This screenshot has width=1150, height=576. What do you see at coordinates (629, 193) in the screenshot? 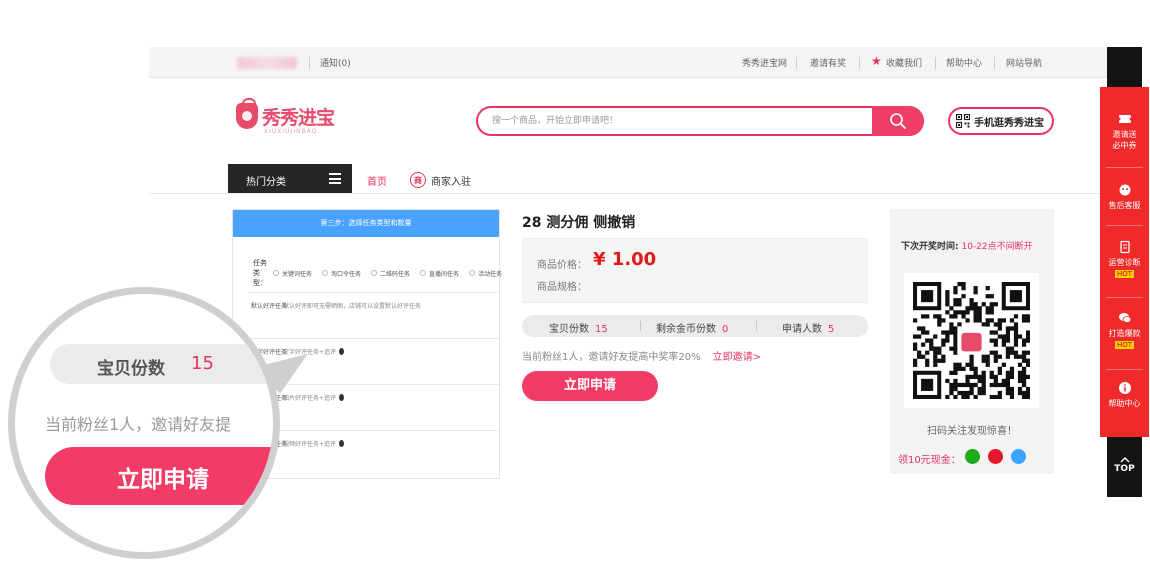
I see `nav-divider` at bounding box center [629, 193].